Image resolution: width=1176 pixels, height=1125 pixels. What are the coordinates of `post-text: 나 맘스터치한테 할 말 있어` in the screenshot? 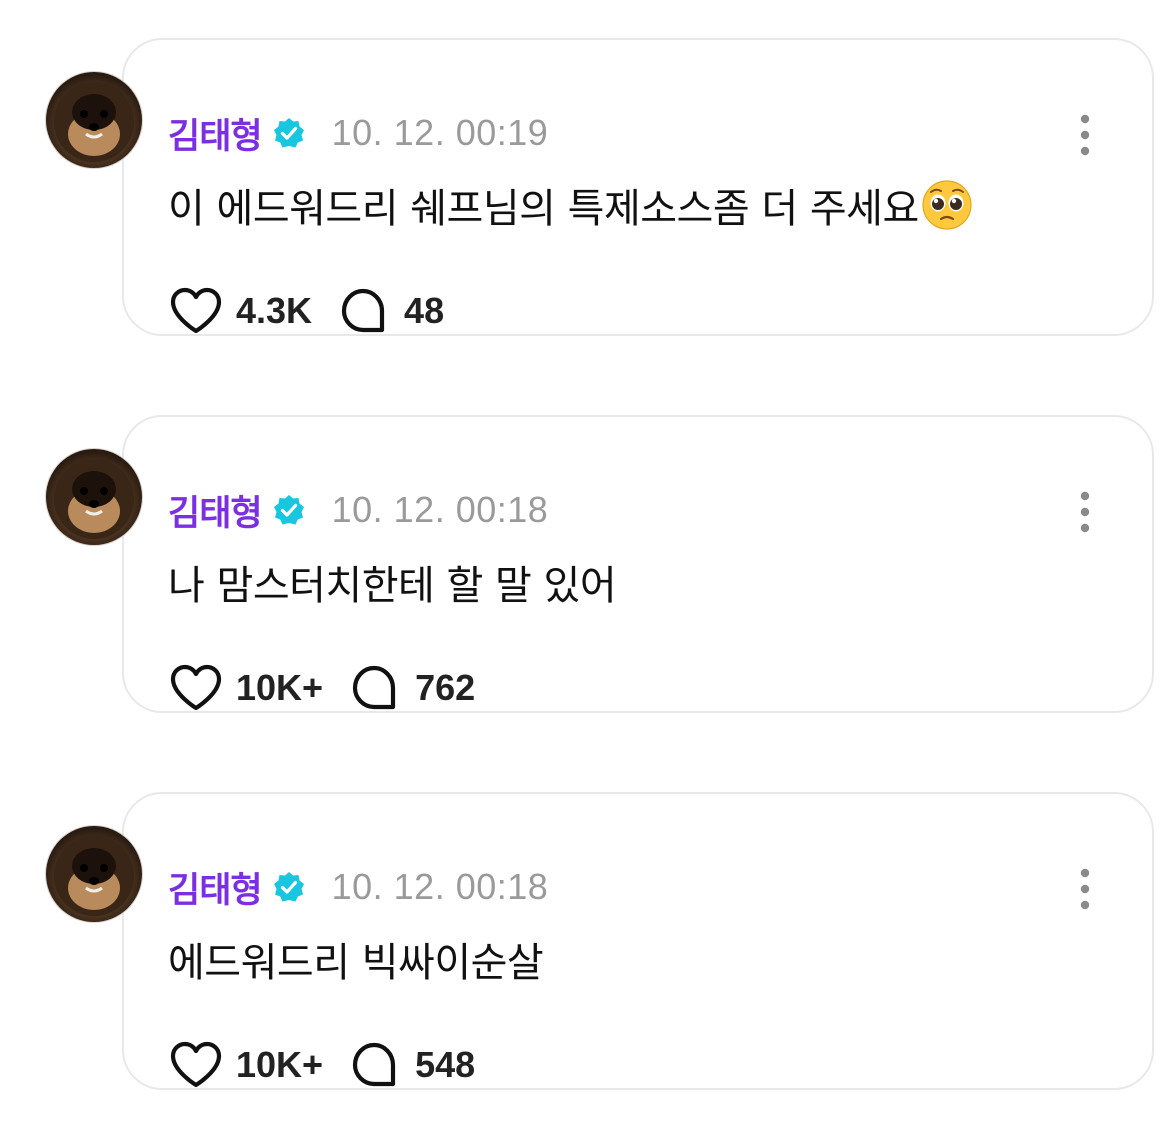 It's located at (392, 582).